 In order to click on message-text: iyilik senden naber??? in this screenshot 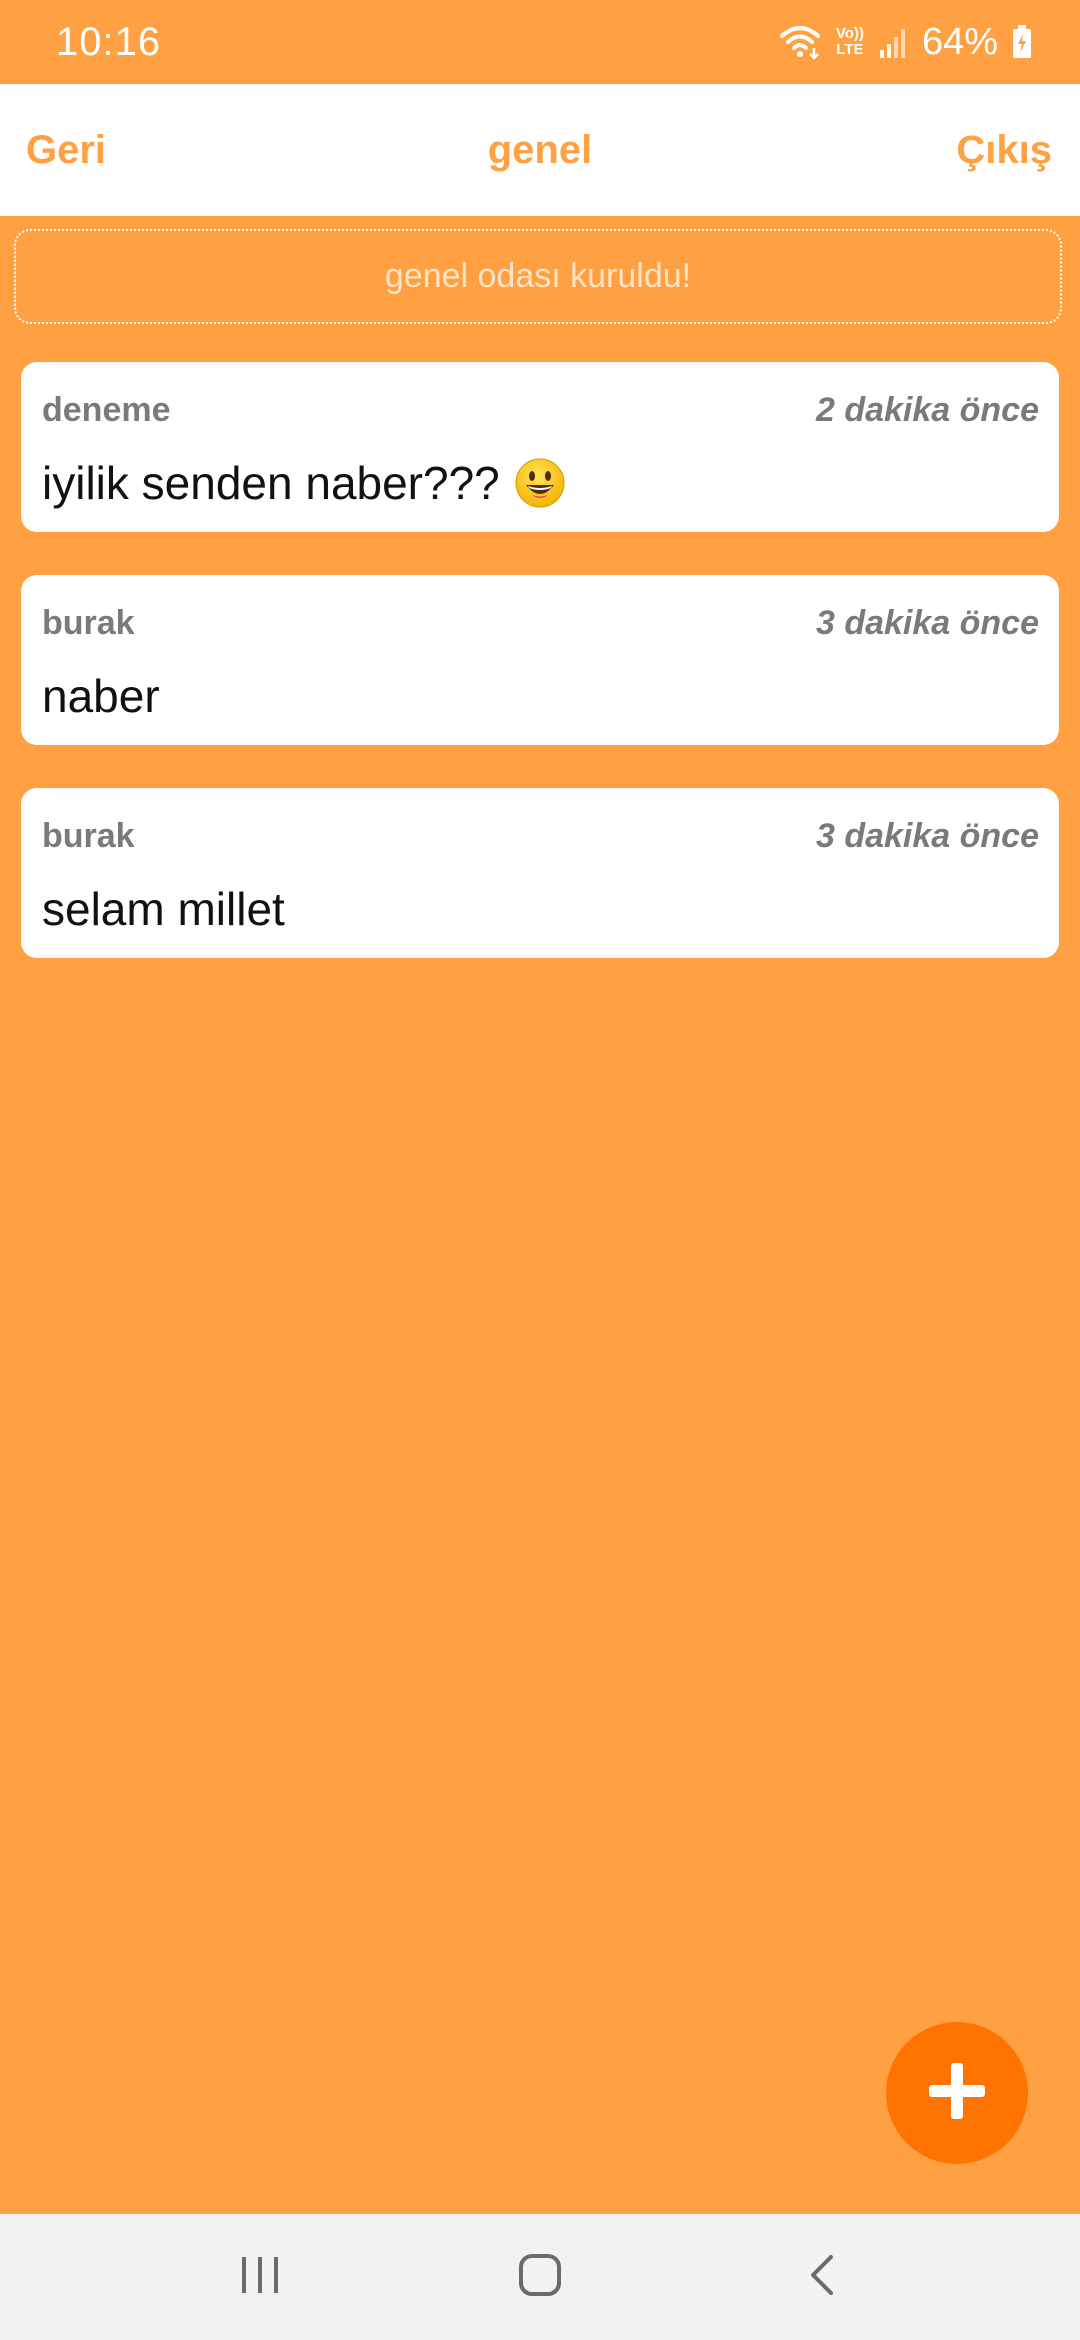, I will do `click(271, 483)`.